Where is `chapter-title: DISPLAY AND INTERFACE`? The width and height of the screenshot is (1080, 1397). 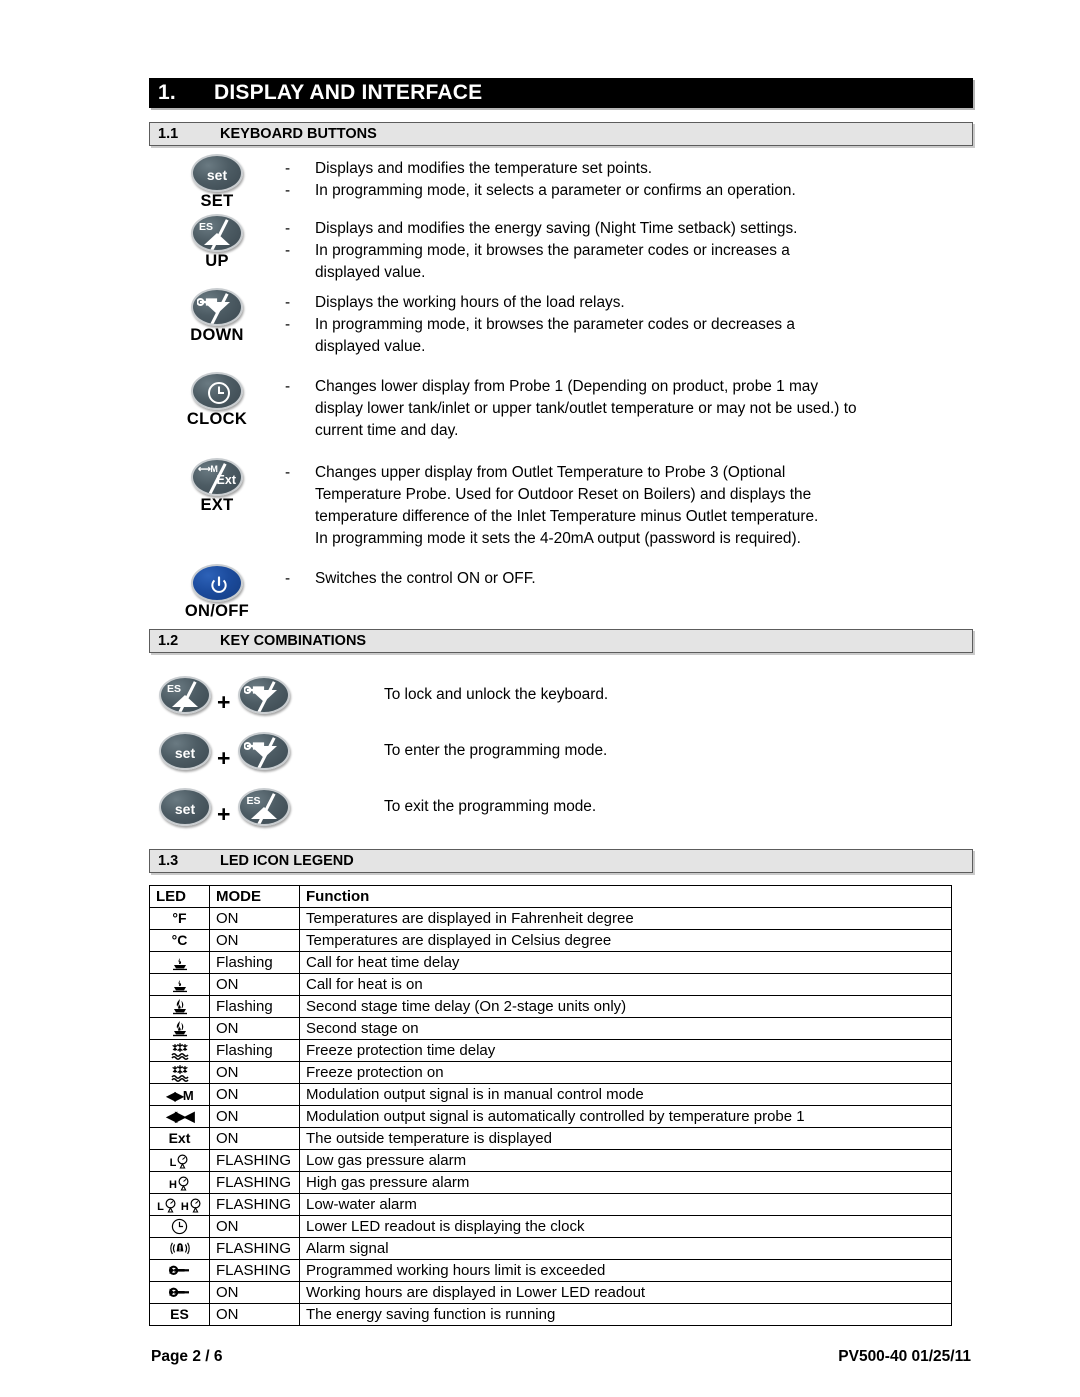 chapter-title: DISPLAY AND INTERFACE is located at coordinates (348, 92).